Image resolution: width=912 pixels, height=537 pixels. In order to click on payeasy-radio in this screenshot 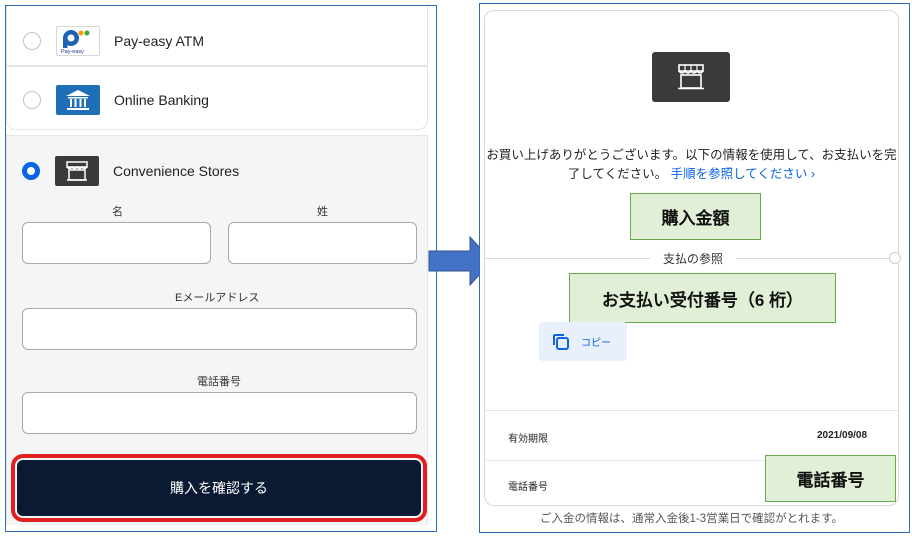, I will do `click(32, 41)`.